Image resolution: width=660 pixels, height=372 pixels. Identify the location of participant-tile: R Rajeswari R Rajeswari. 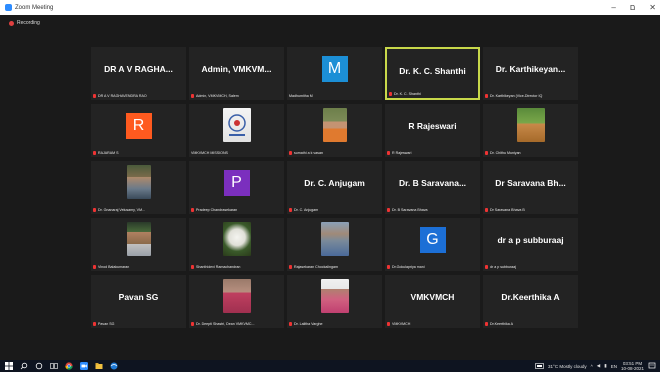
(432, 130).